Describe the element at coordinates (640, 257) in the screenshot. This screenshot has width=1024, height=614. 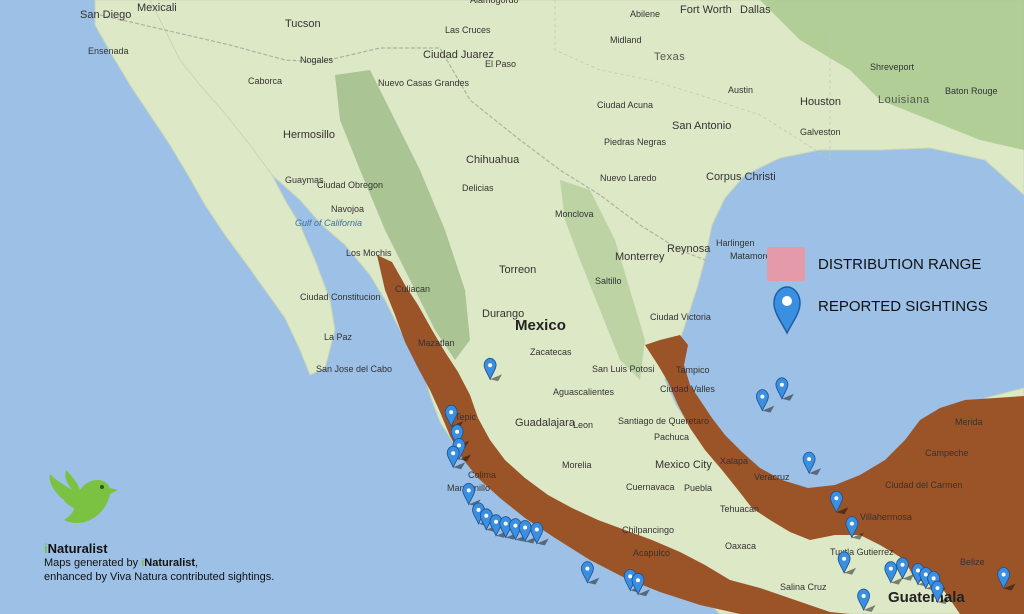
I see `place-label: Monterrey` at that location.